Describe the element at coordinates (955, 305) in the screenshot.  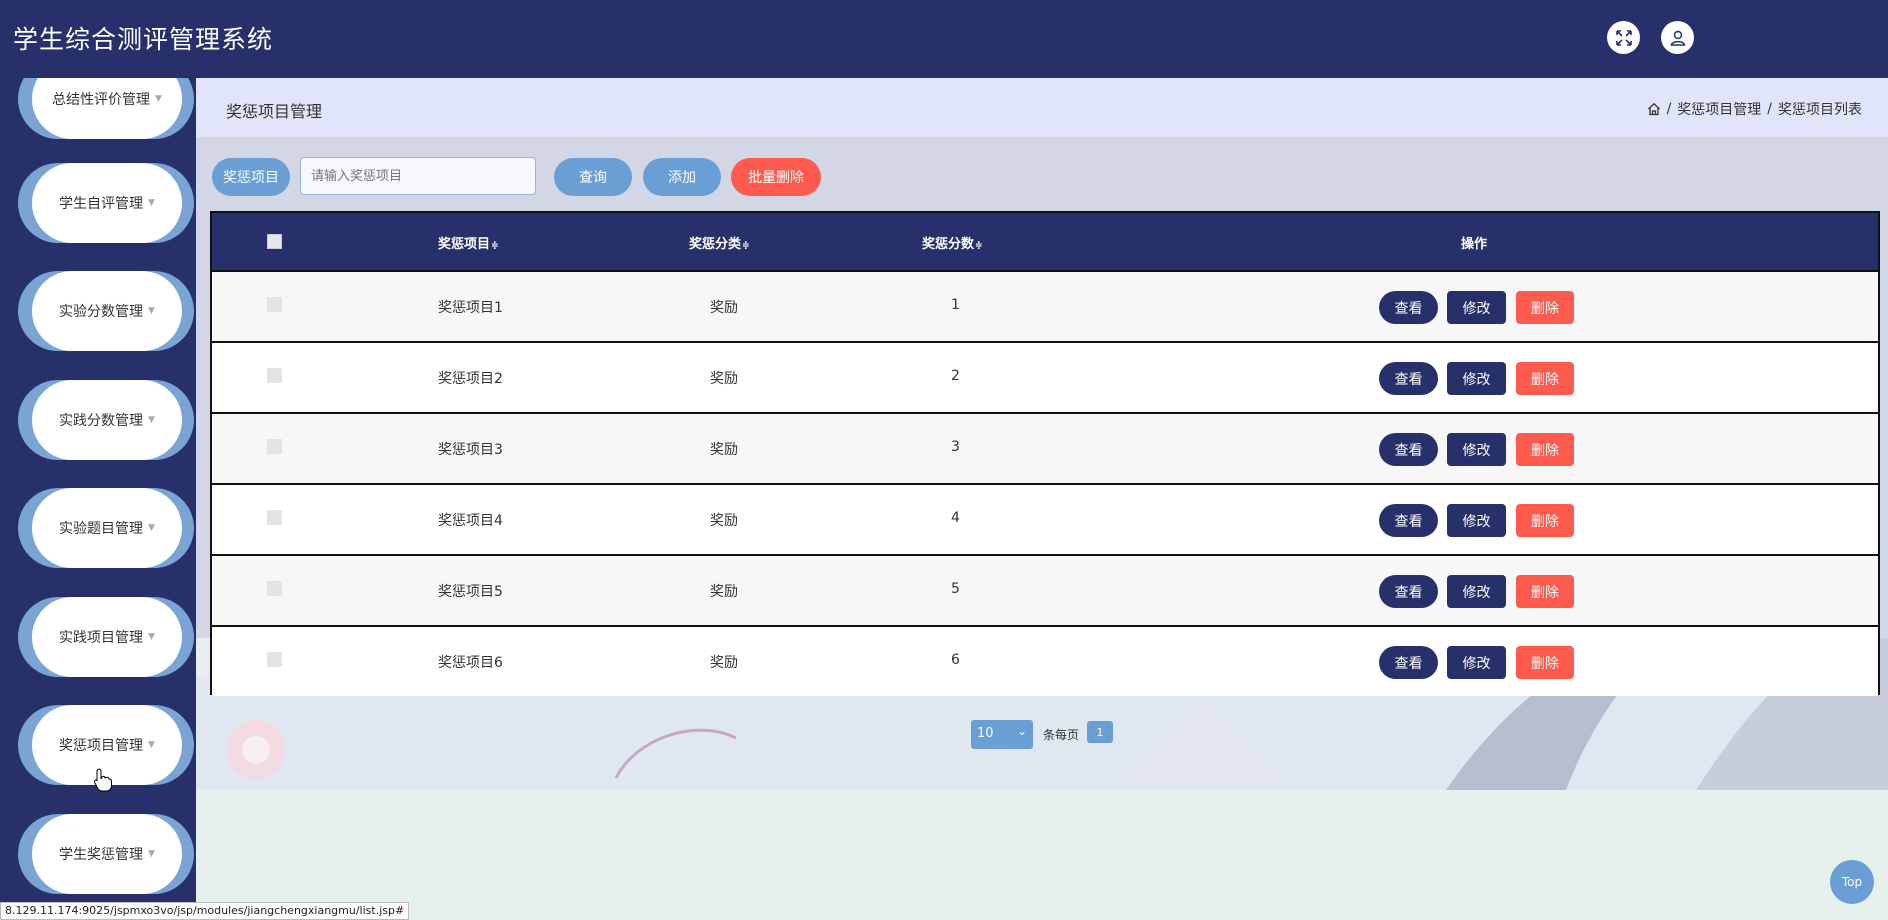
I see `cell-score: 1` at that location.